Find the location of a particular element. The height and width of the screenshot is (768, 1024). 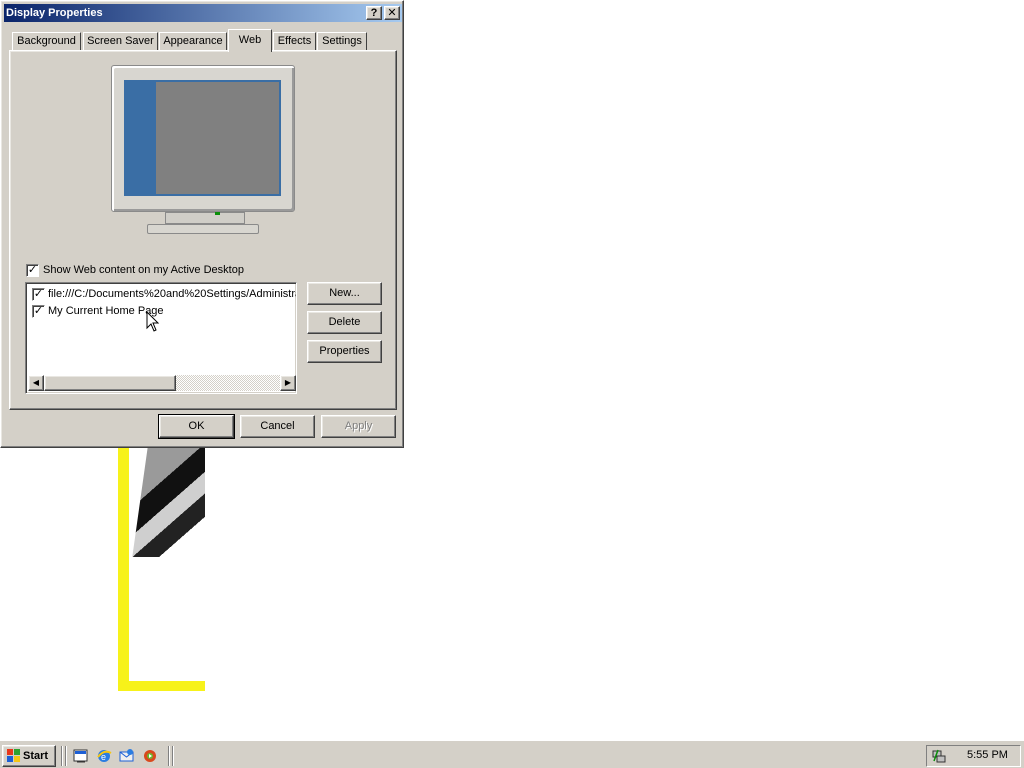

tab-background: Background is located at coordinates (46, 41).